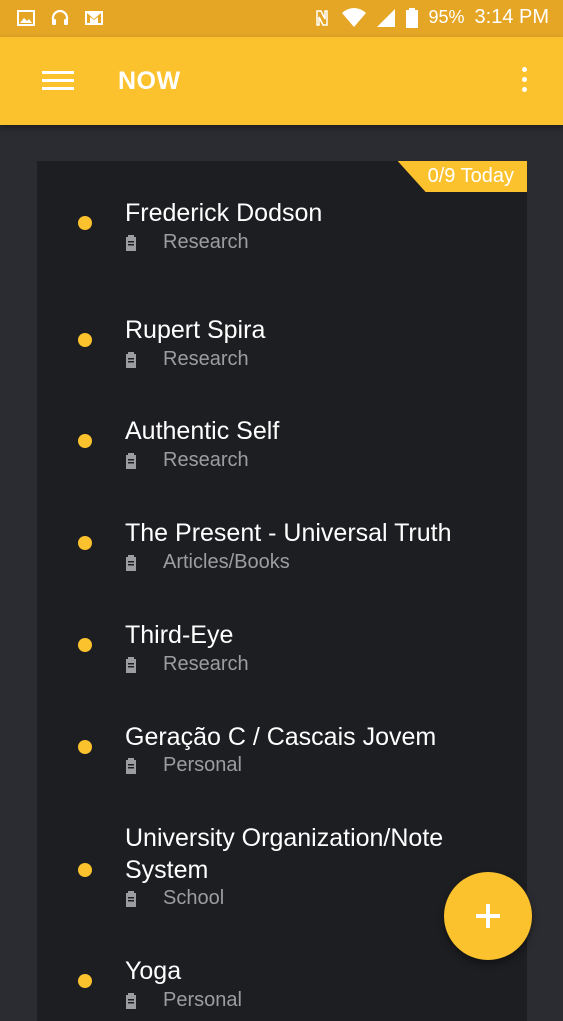  I want to click on task-title: The Present - Universal Truth, so click(288, 533).